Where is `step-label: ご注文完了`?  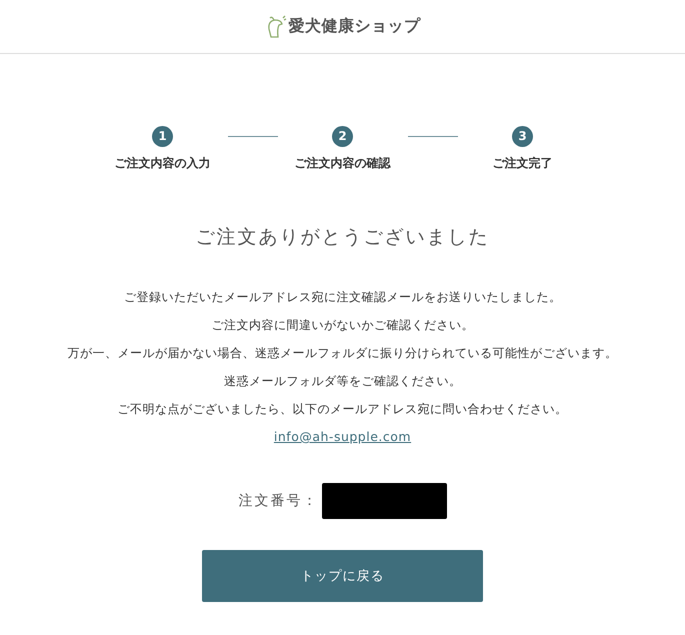
step-label: ご注文完了 is located at coordinates (522, 163).